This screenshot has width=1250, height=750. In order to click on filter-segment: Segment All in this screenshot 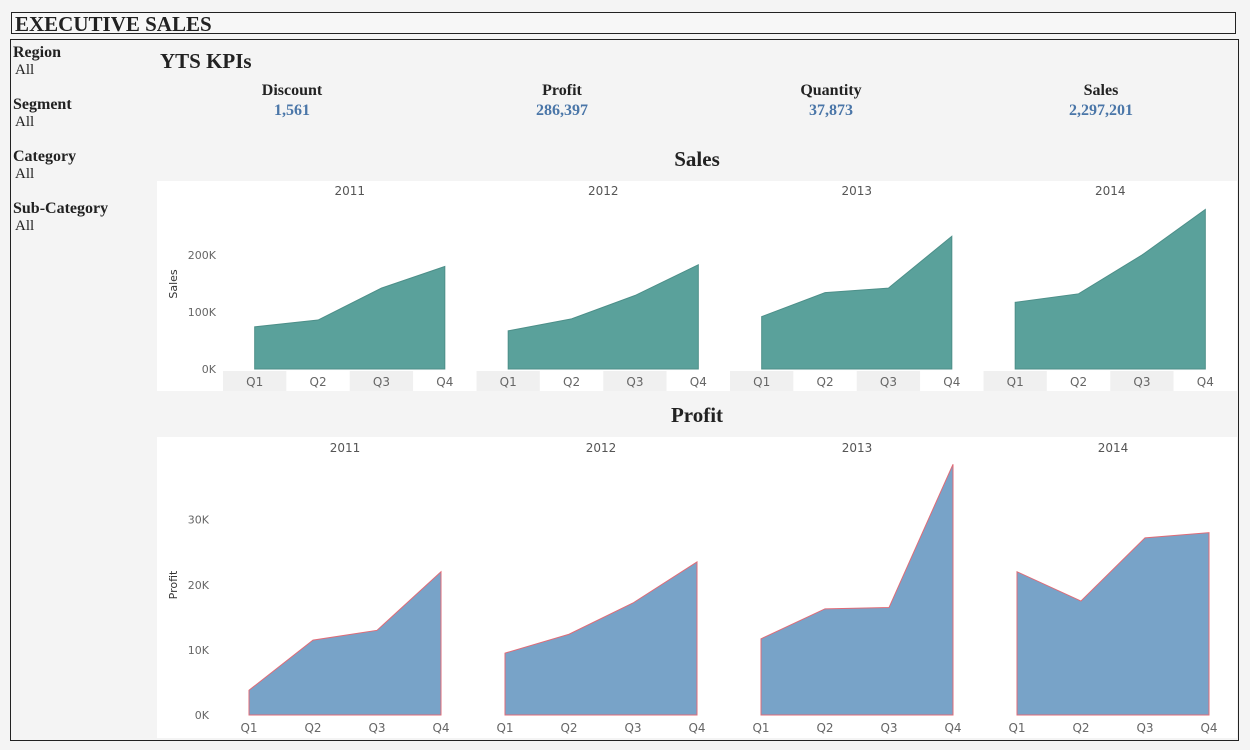, I will do `click(80, 113)`.